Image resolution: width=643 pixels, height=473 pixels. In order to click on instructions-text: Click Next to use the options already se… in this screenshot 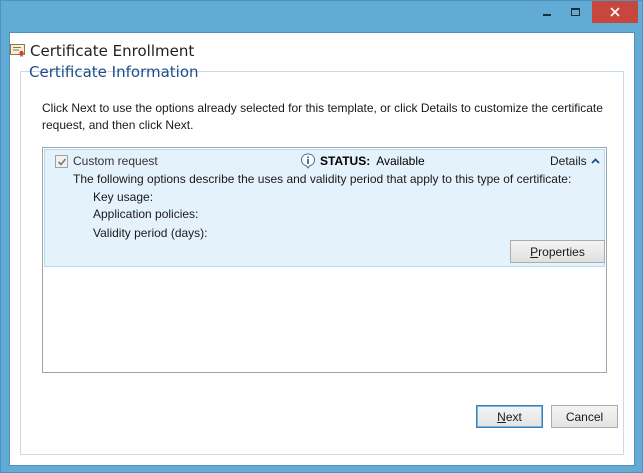, I will do `click(322, 116)`.